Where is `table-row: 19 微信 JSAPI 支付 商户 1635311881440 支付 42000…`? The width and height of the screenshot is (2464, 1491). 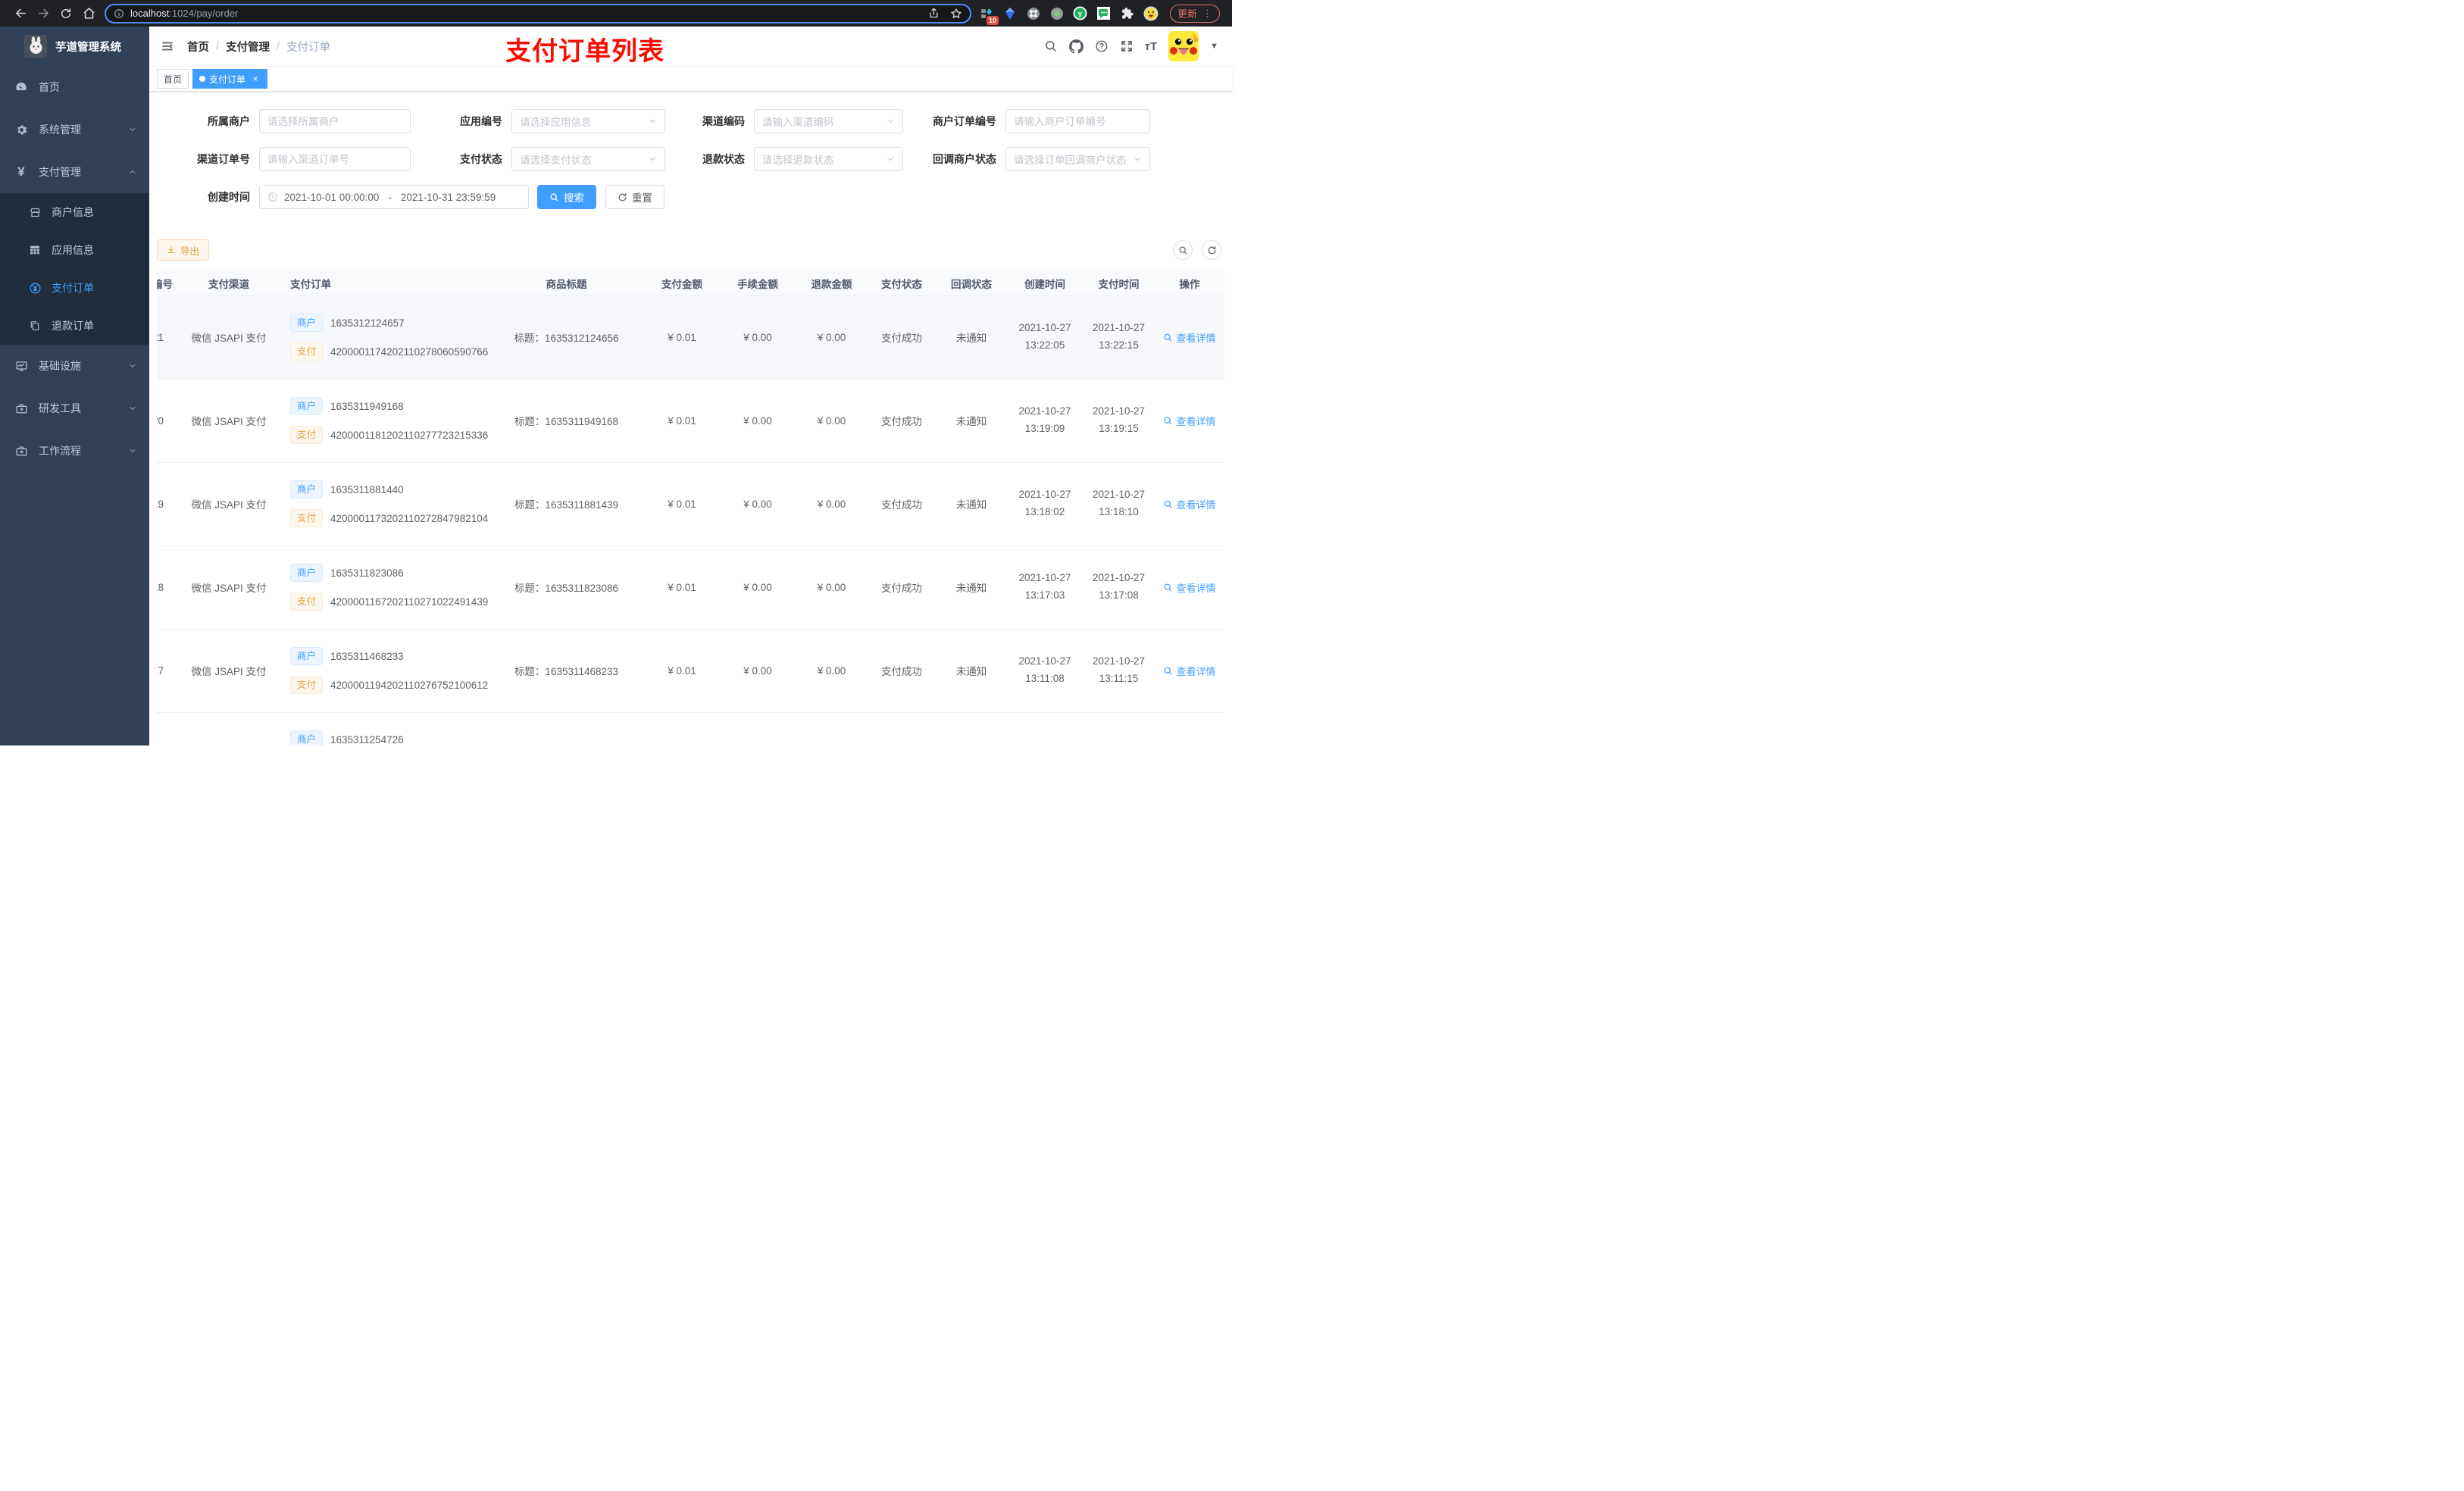 table-row: 19 微信 JSAPI 支付 商户 1635311881440 支付 42000… is located at coordinates (690, 504).